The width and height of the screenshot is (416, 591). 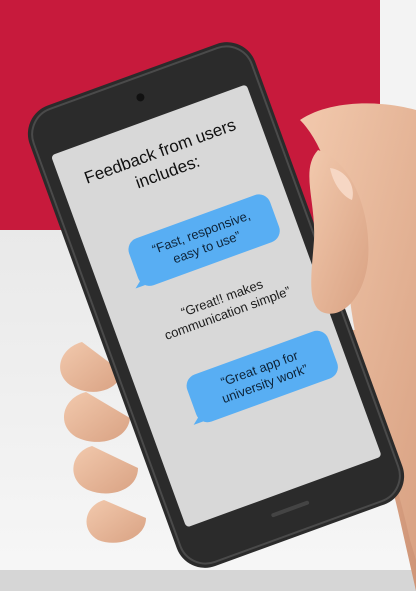 I want to click on chat-bubble-university-work: “Great app for university work”, so click(x=262, y=376).